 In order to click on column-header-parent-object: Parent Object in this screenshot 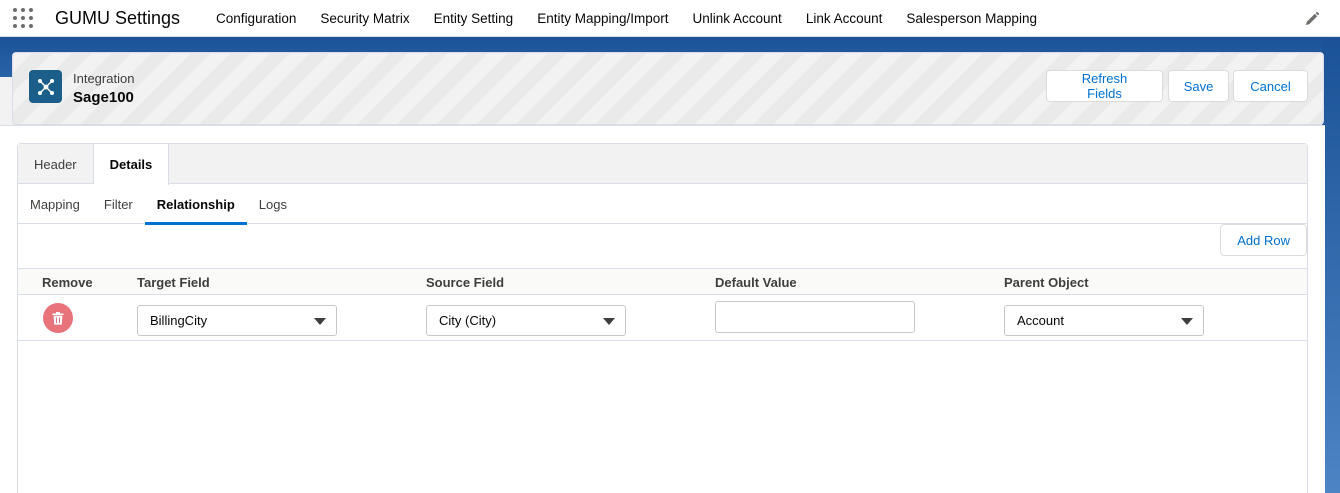, I will do `click(1046, 282)`.